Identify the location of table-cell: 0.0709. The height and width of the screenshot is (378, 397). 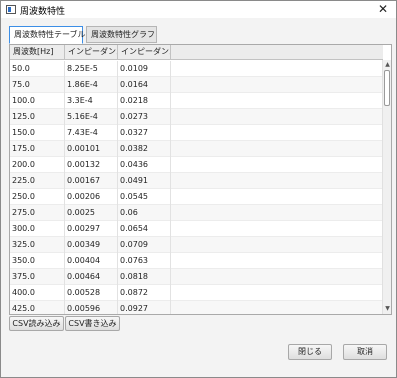
(144, 245).